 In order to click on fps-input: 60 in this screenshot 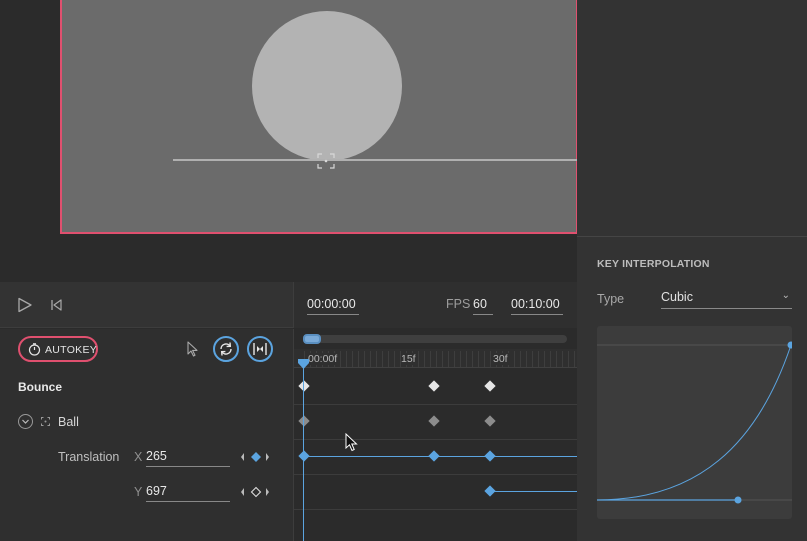, I will do `click(483, 306)`.